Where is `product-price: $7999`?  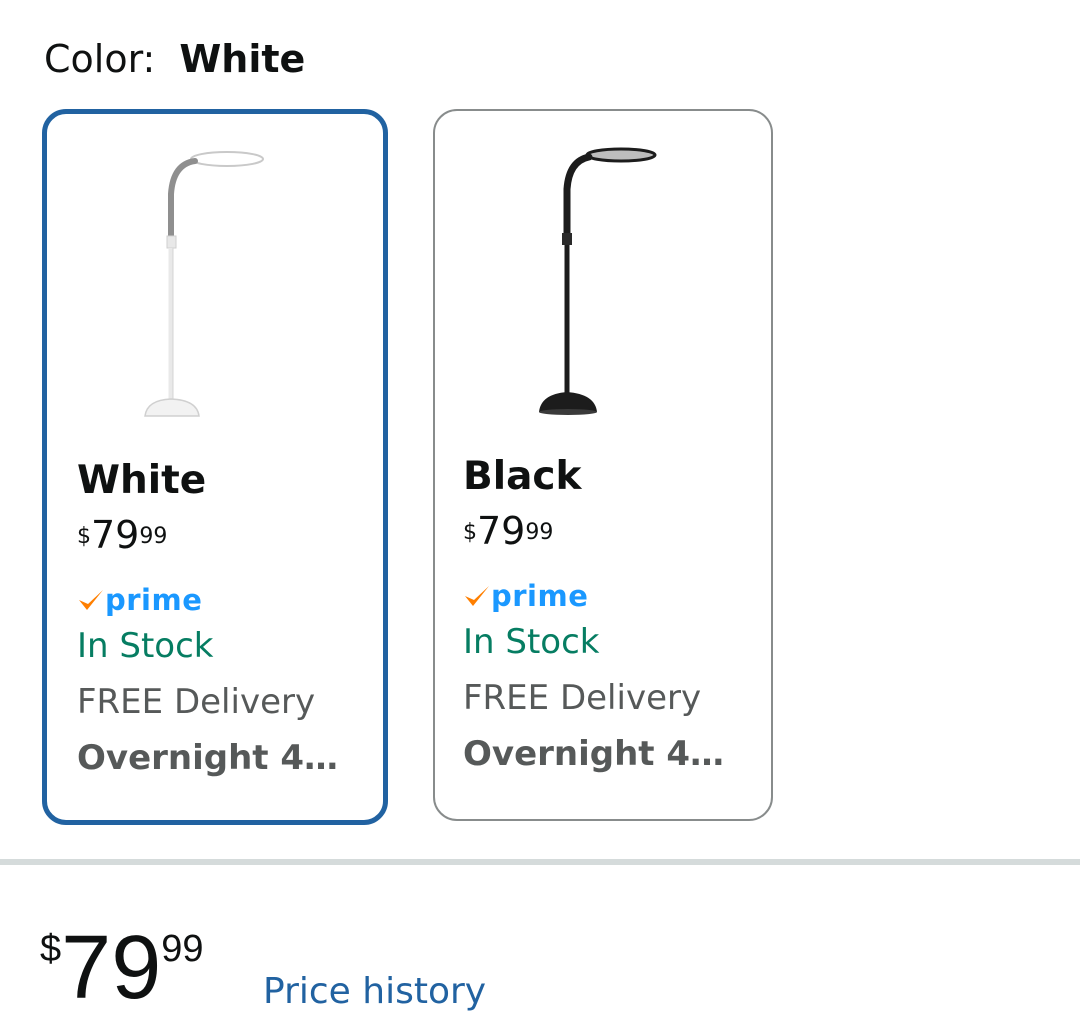 product-price: $7999 is located at coordinates (122, 968).